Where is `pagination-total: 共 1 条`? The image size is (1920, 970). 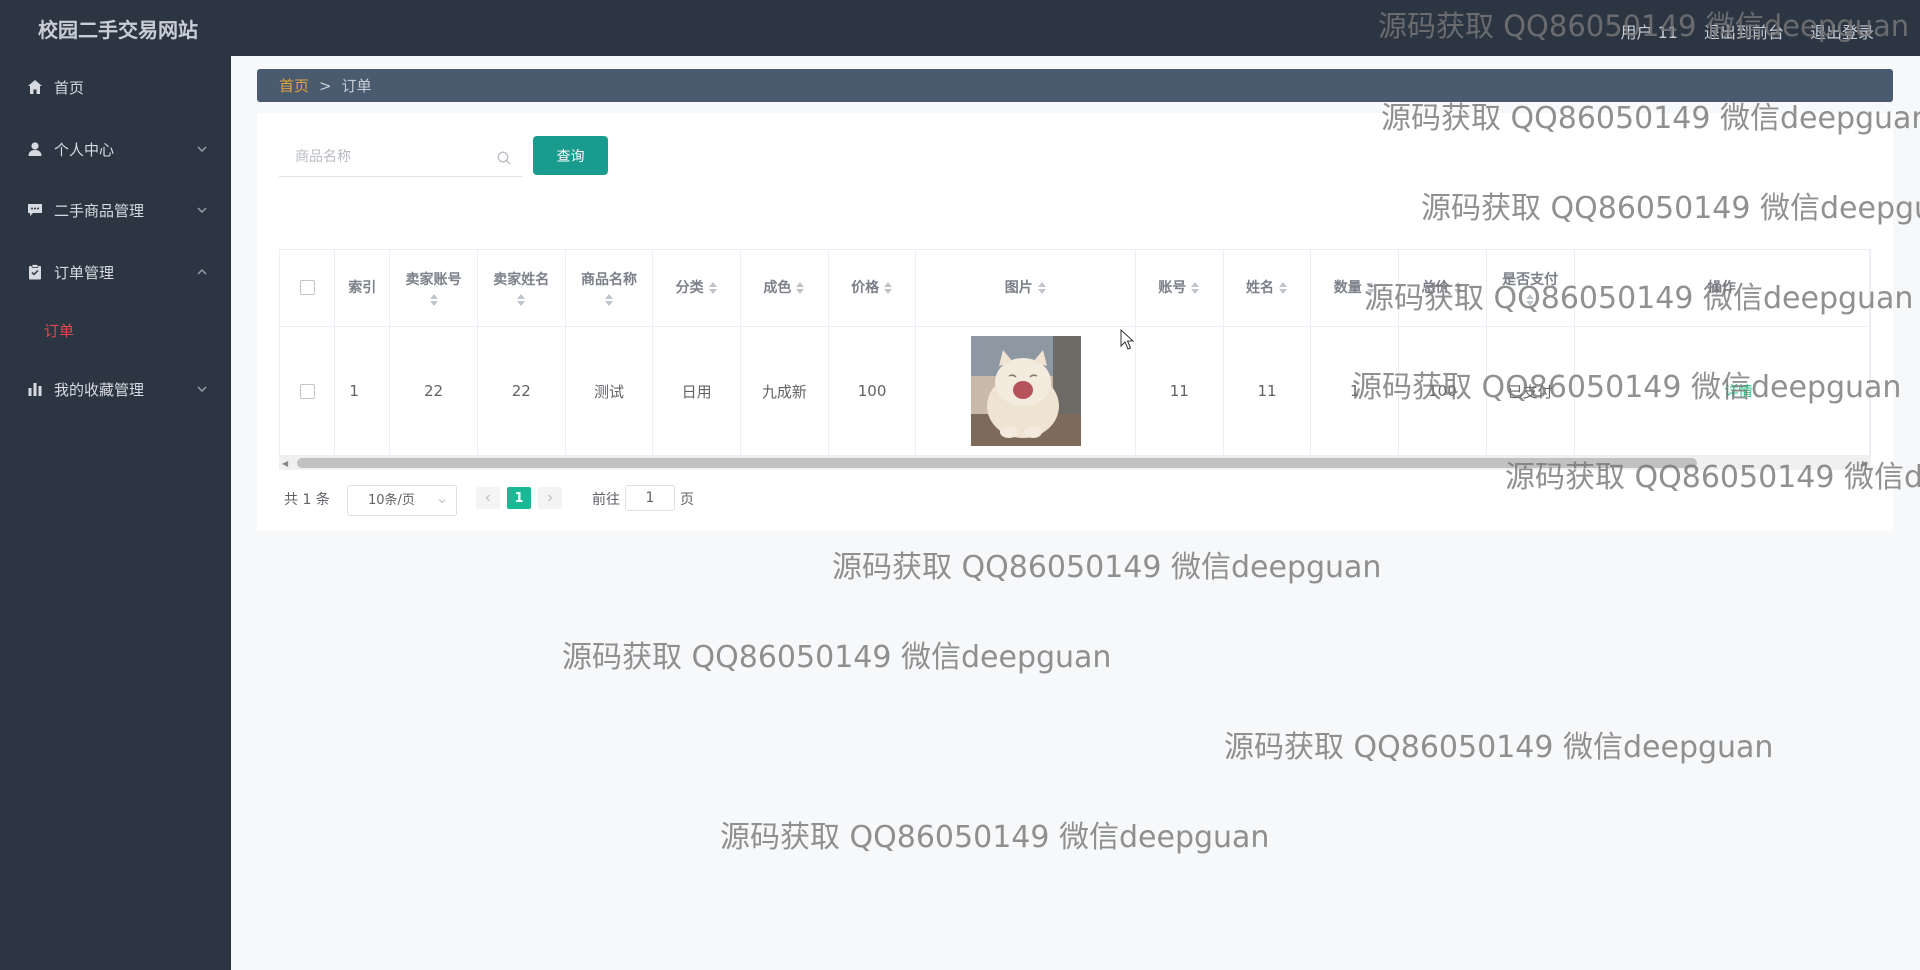
pagination-total: 共 1 条 is located at coordinates (307, 500).